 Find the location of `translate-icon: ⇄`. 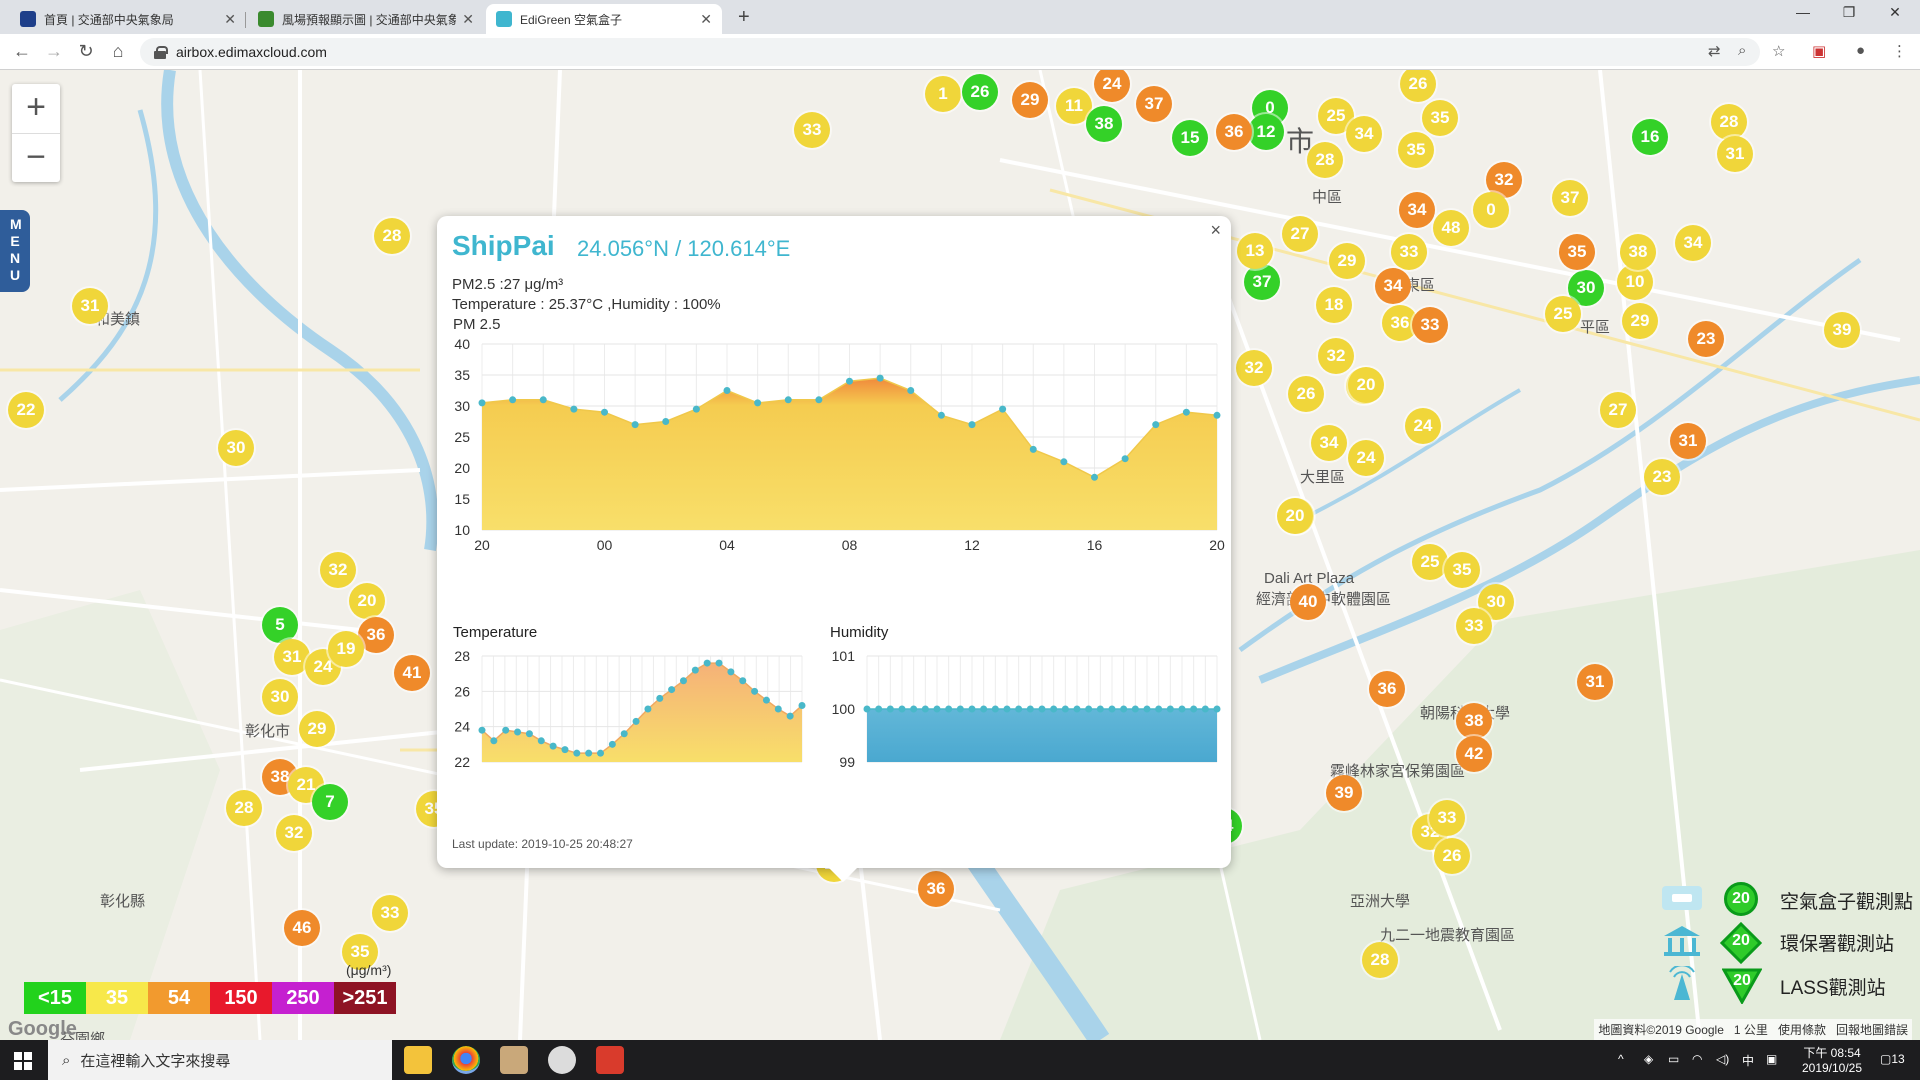

translate-icon: ⇄ is located at coordinates (1714, 51).